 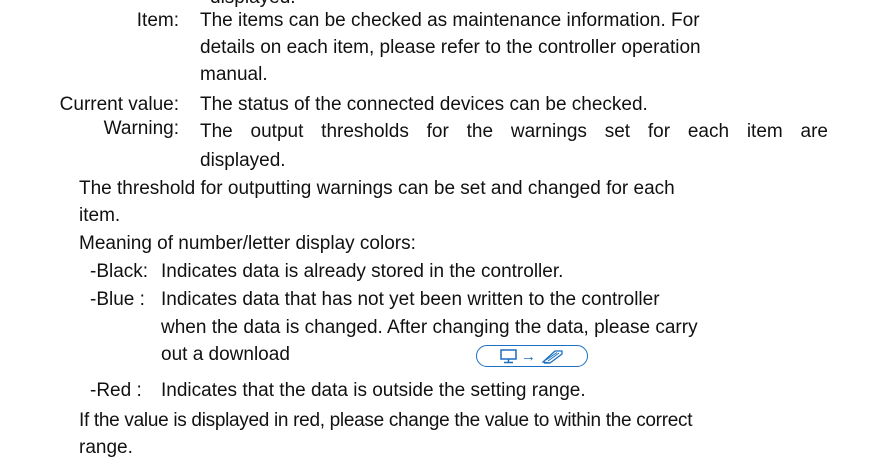 What do you see at coordinates (157, 20) in the screenshot?
I see `term-item: Item:` at bounding box center [157, 20].